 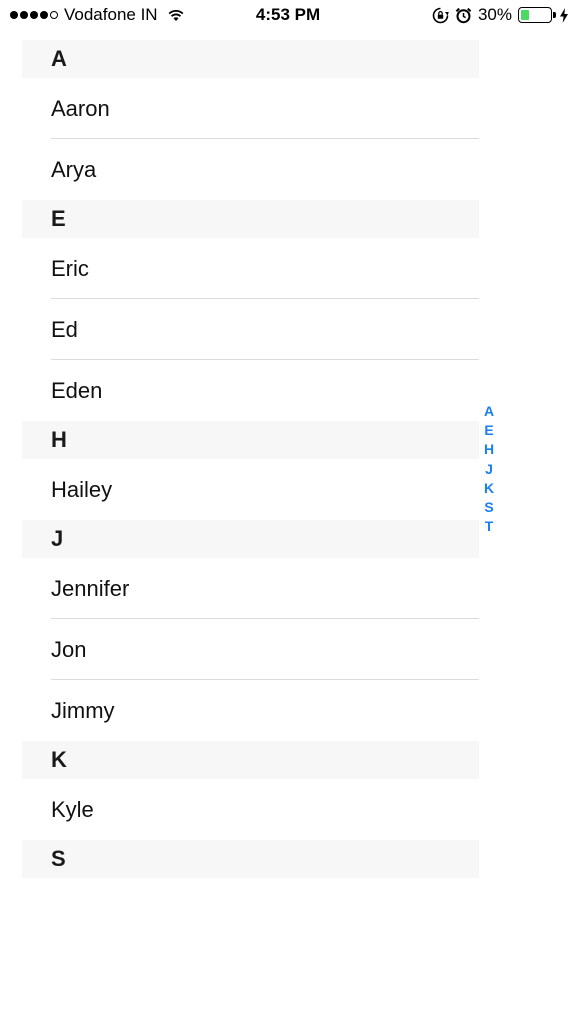 I want to click on contact-row: Aaron, so click(x=250, y=108).